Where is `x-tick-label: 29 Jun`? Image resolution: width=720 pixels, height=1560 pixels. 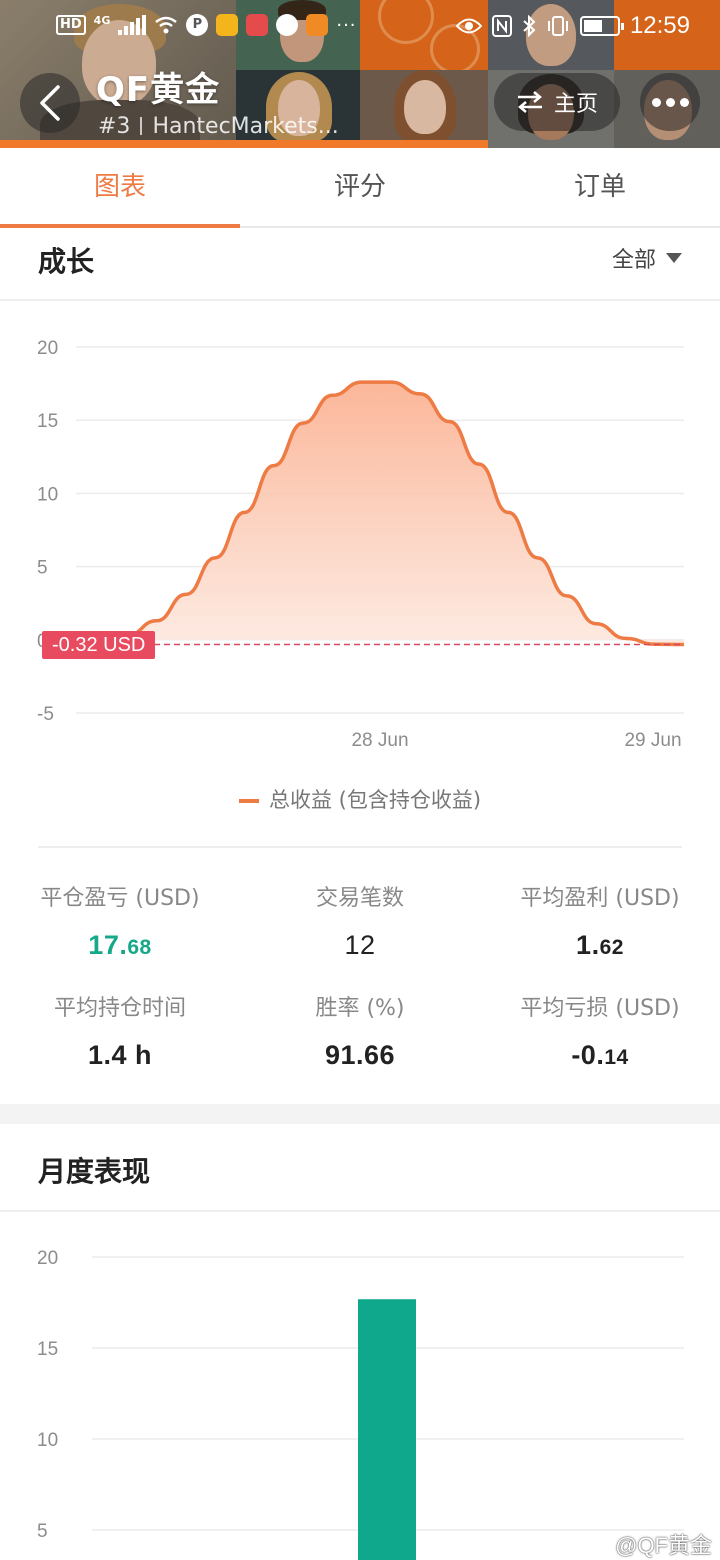
x-tick-label: 29 Jun is located at coordinates (652, 740).